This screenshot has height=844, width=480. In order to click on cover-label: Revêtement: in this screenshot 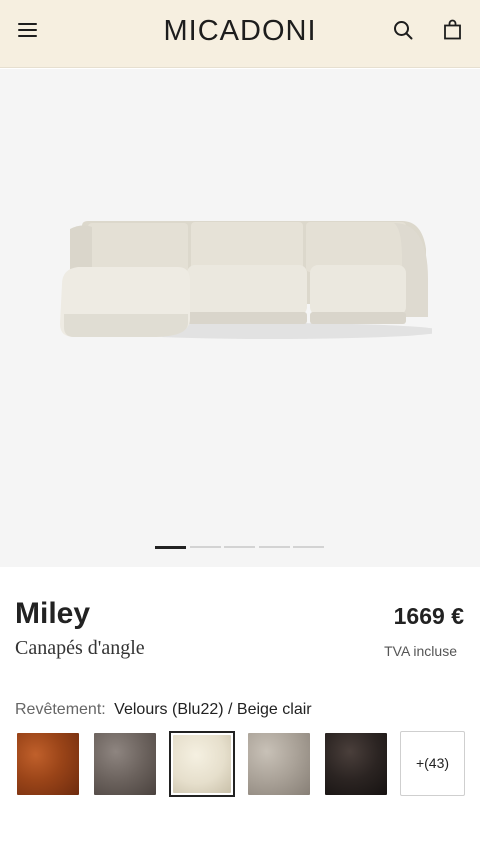, I will do `click(60, 709)`.